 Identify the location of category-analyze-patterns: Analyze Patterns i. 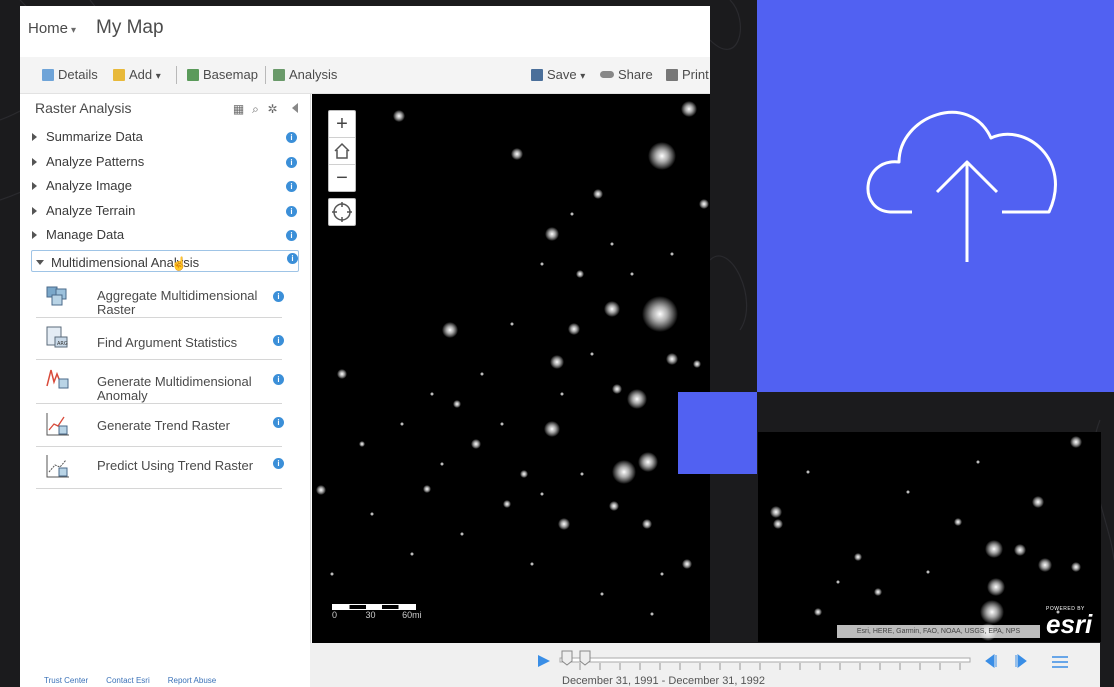
(165, 165).